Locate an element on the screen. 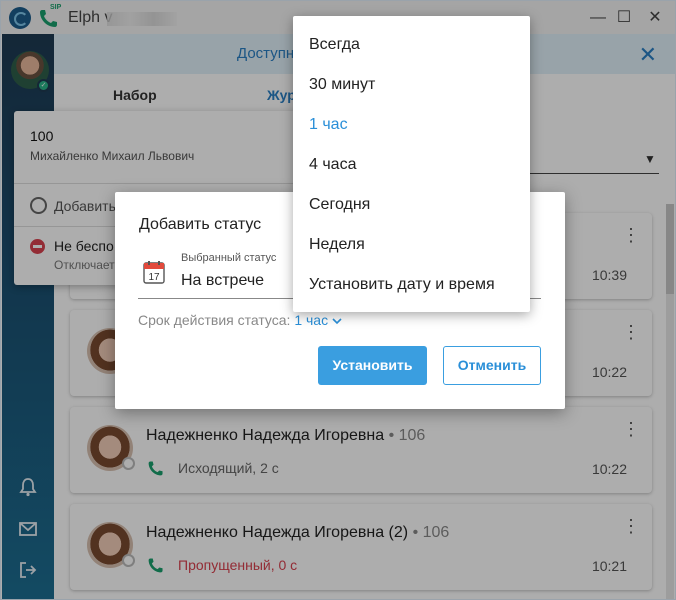 The image size is (676, 600). duration-option-today: Сегодня is located at coordinates (339, 205).